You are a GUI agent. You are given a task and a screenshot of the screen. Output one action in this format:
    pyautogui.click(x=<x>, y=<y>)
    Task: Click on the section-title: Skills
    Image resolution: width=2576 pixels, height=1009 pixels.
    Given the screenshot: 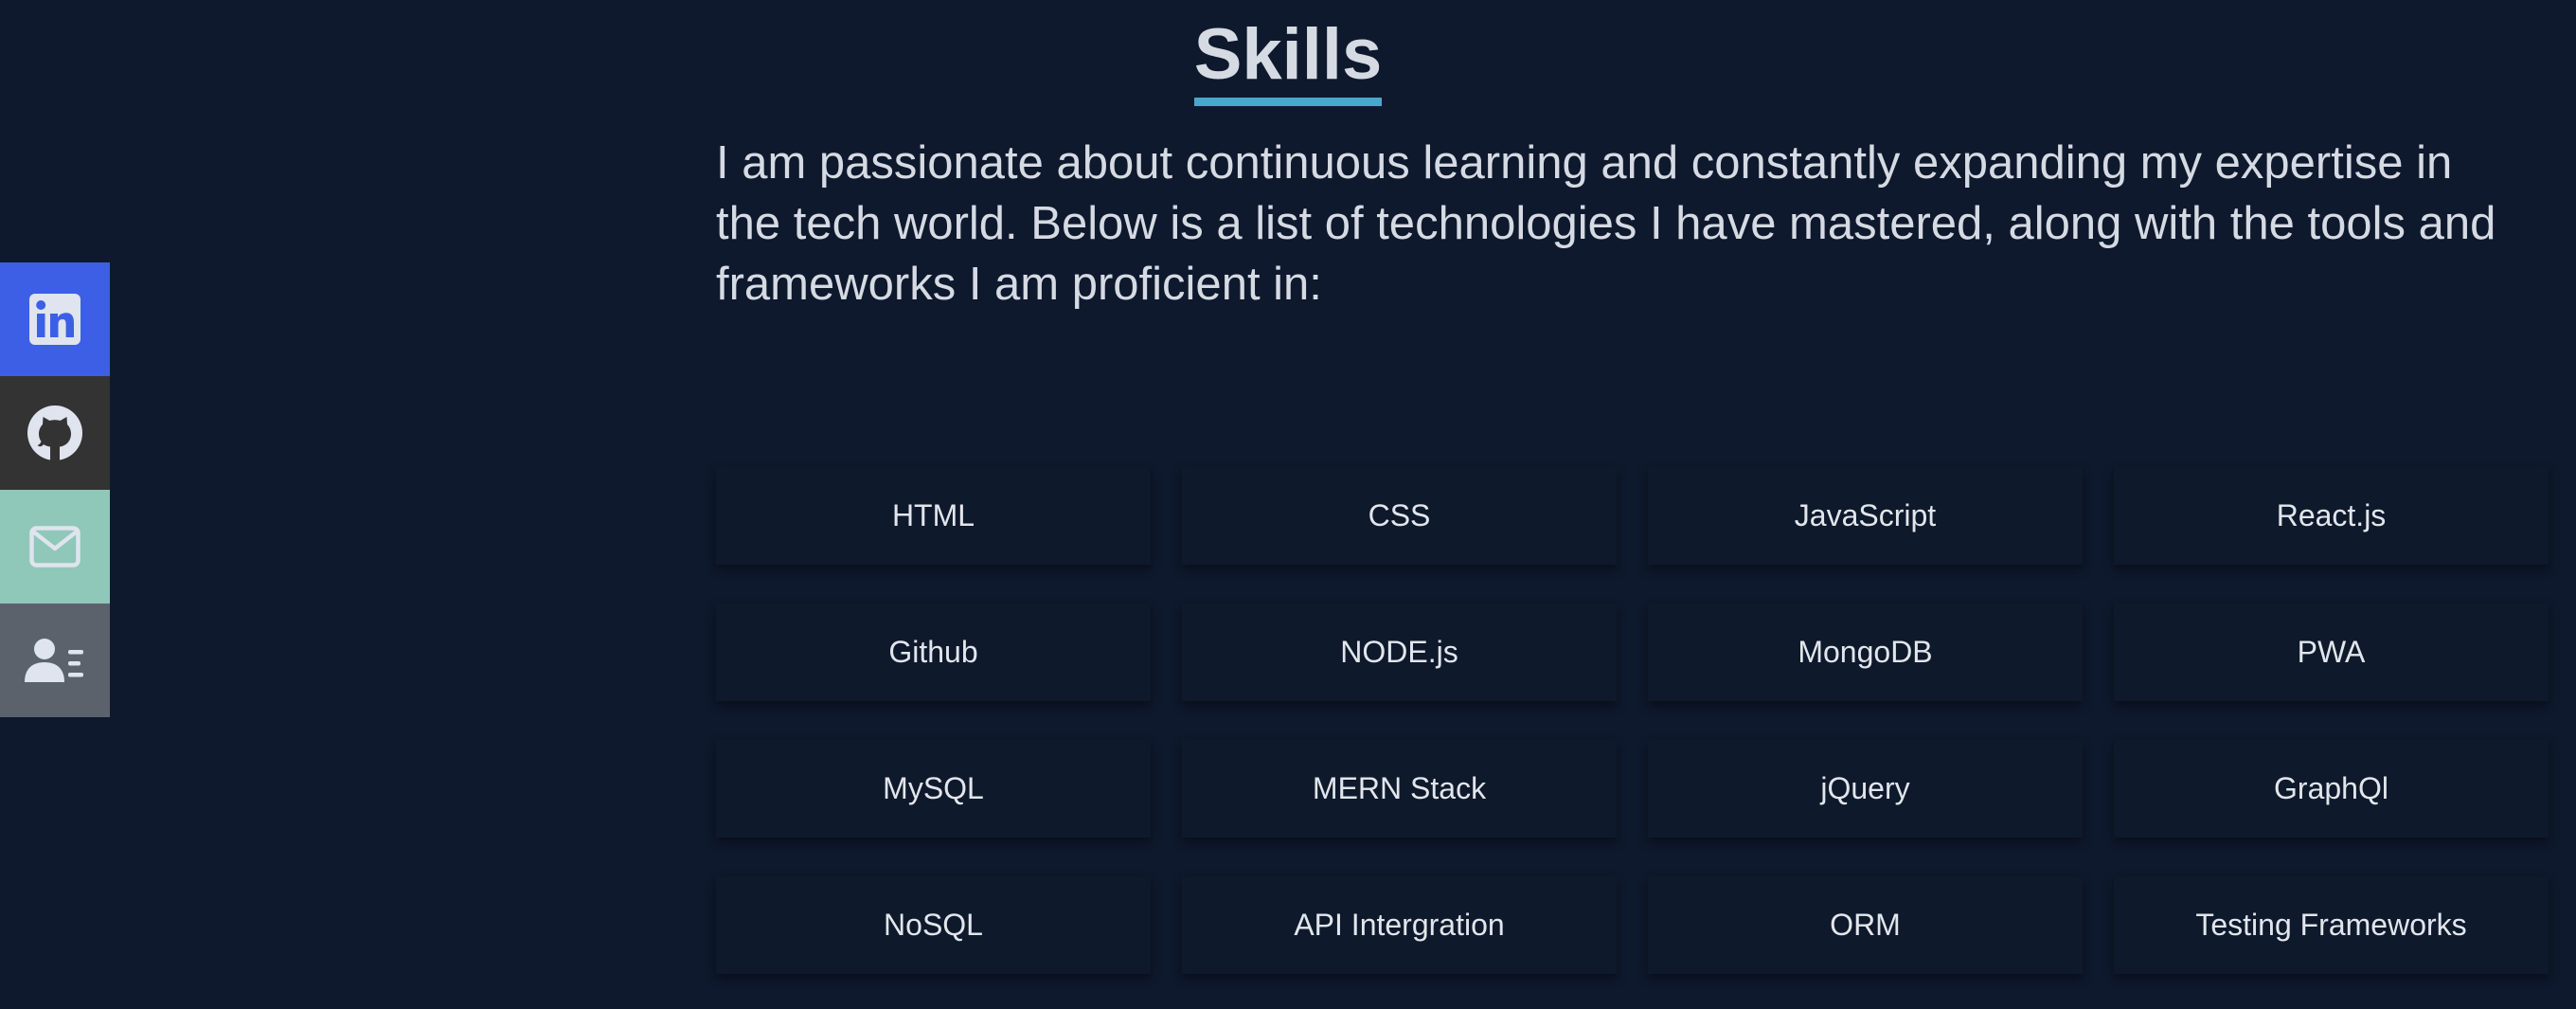 What is the action you would take?
    pyautogui.click(x=1288, y=60)
    